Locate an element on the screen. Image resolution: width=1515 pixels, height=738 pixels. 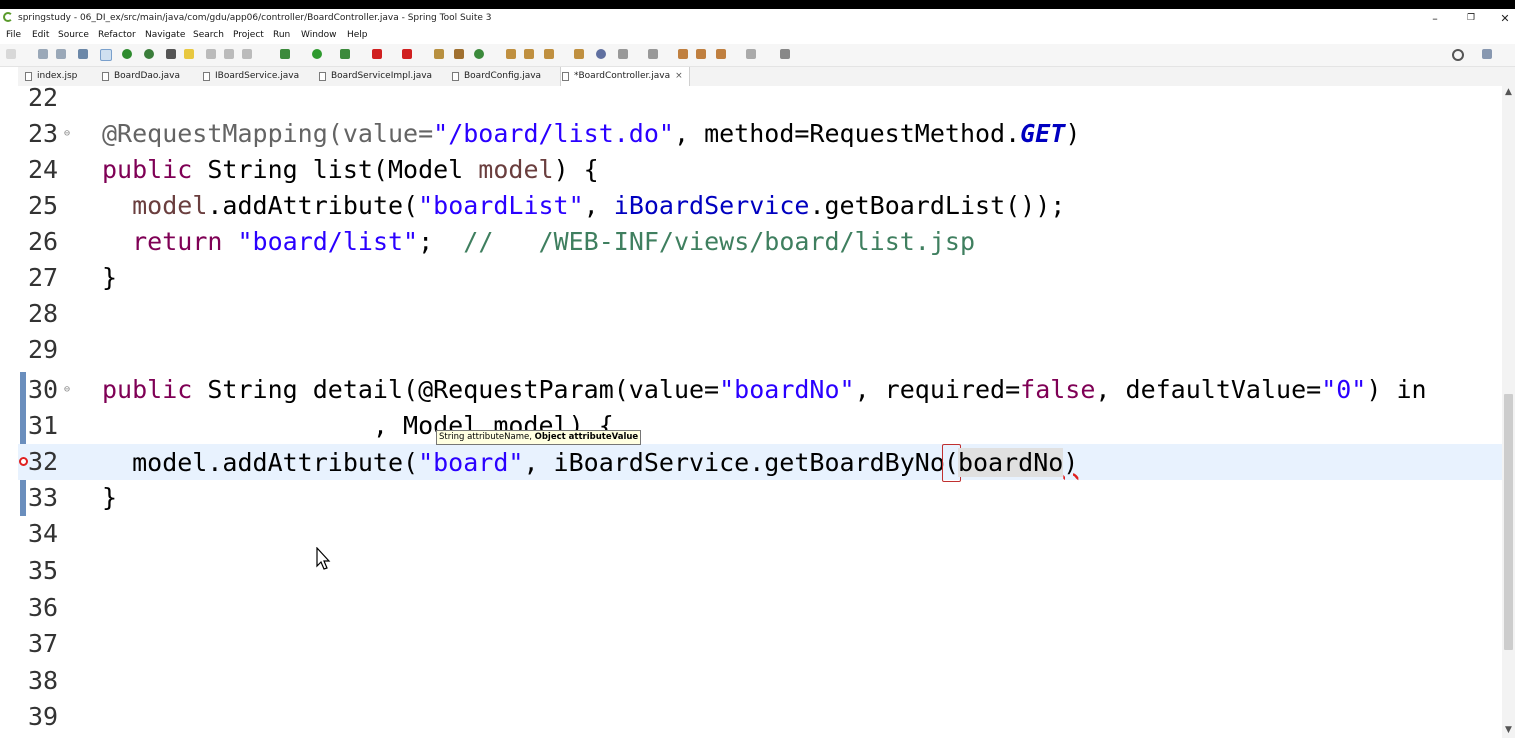
minimize-button: – is located at coordinates (1435, 18).